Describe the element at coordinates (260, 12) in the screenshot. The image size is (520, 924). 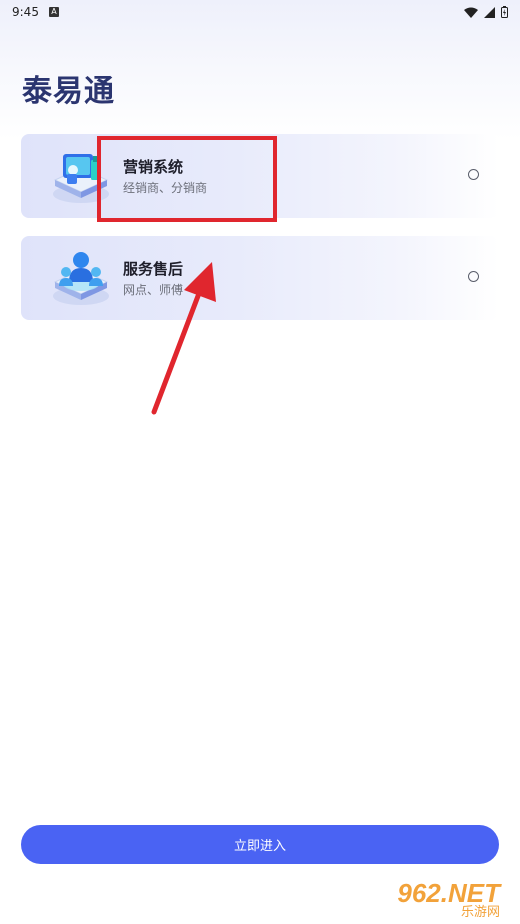
I see `status-bar: 9:45 A` at that location.